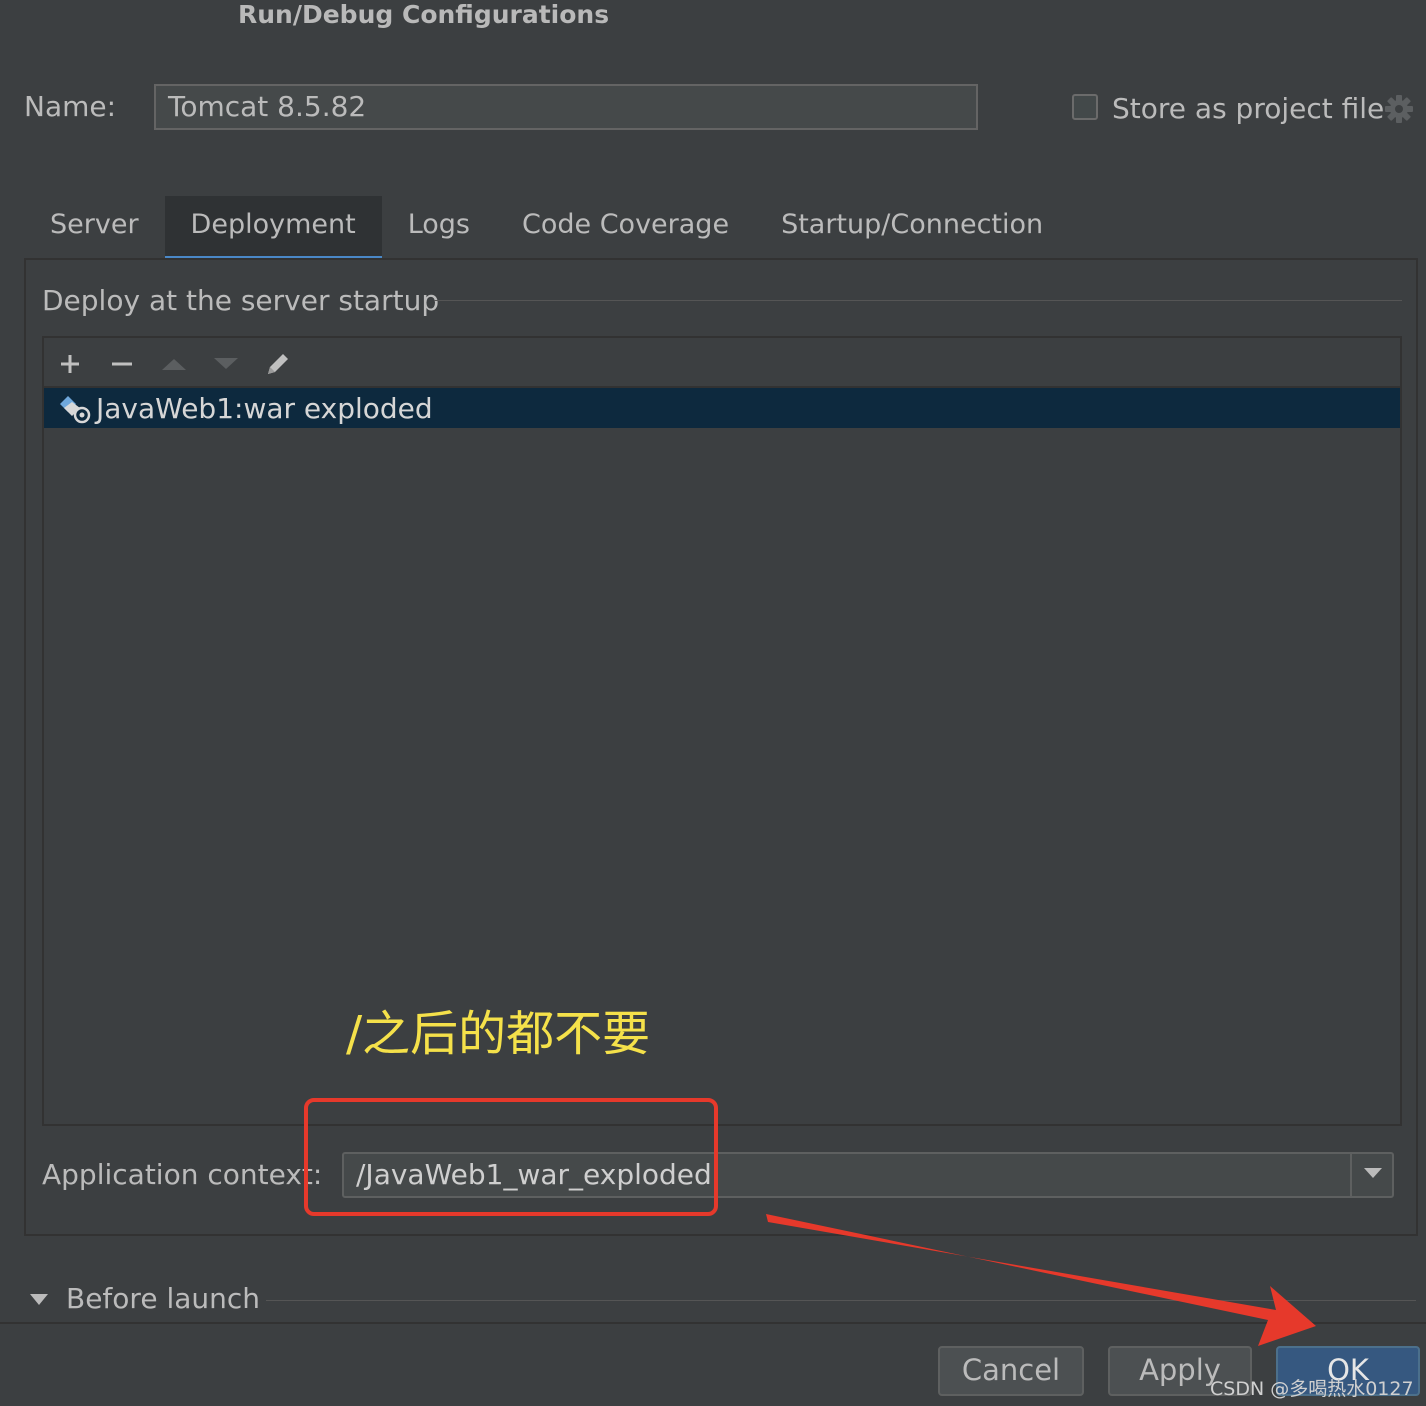 This screenshot has width=1426, height=1406. What do you see at coordinates (273, 228) in the screenshot?
I see `tab-deployment: Deployment` at bounding box center [273, 228].